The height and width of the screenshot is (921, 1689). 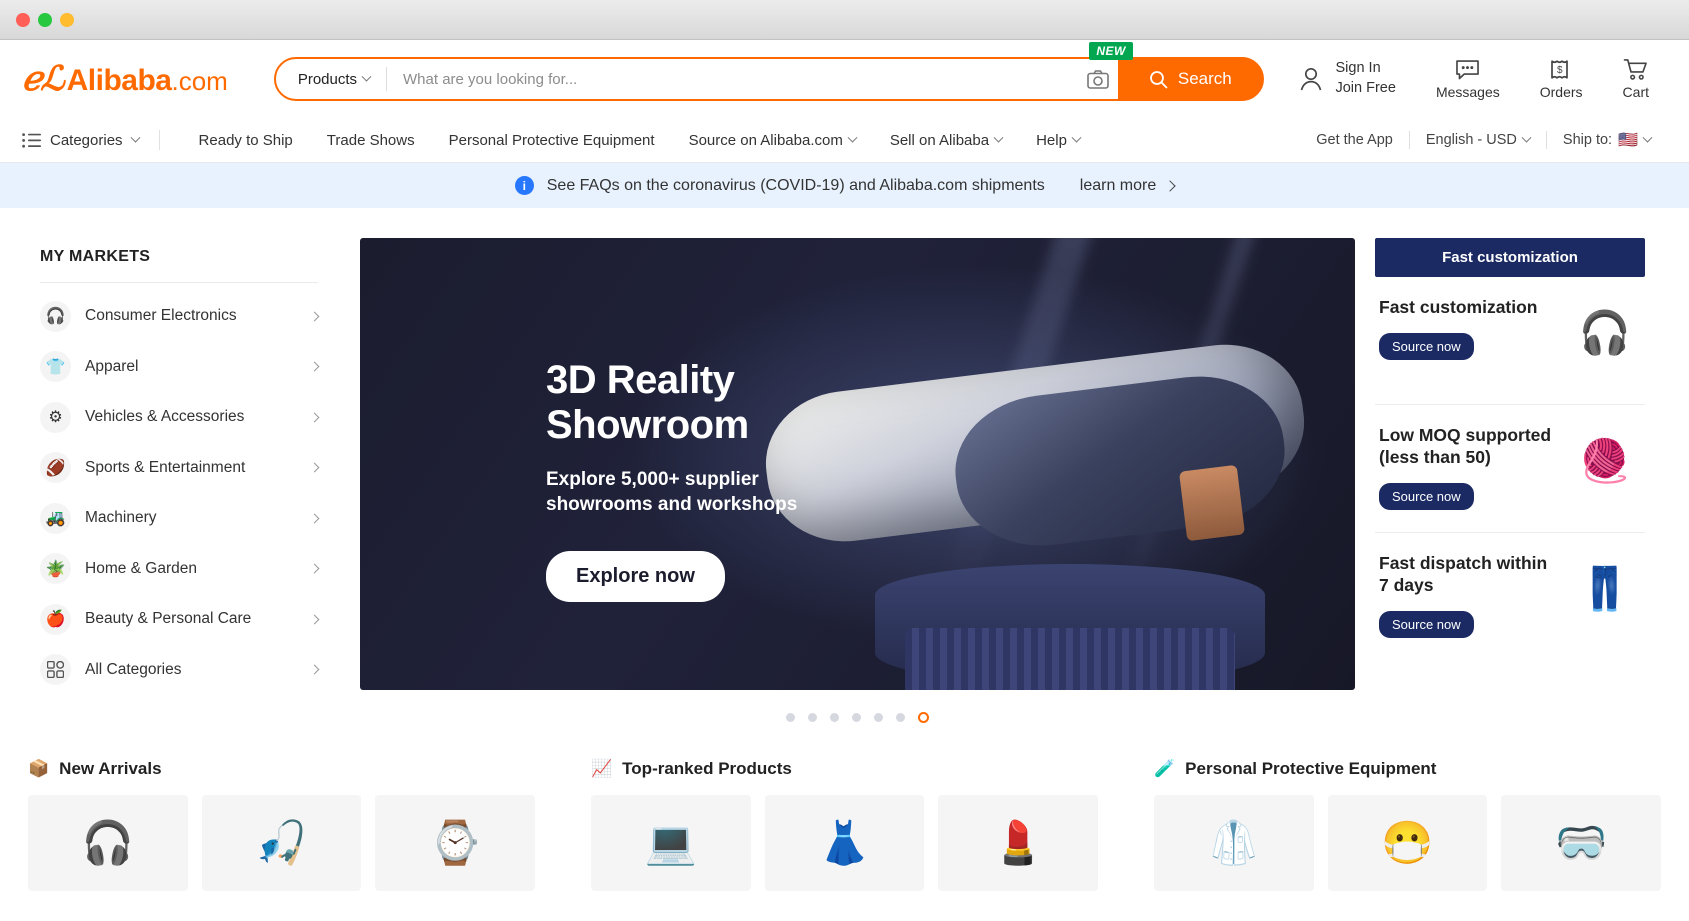 I want to click on market-item-home-garden: 🪴 Home & Garden, so click(x=180, y=569).